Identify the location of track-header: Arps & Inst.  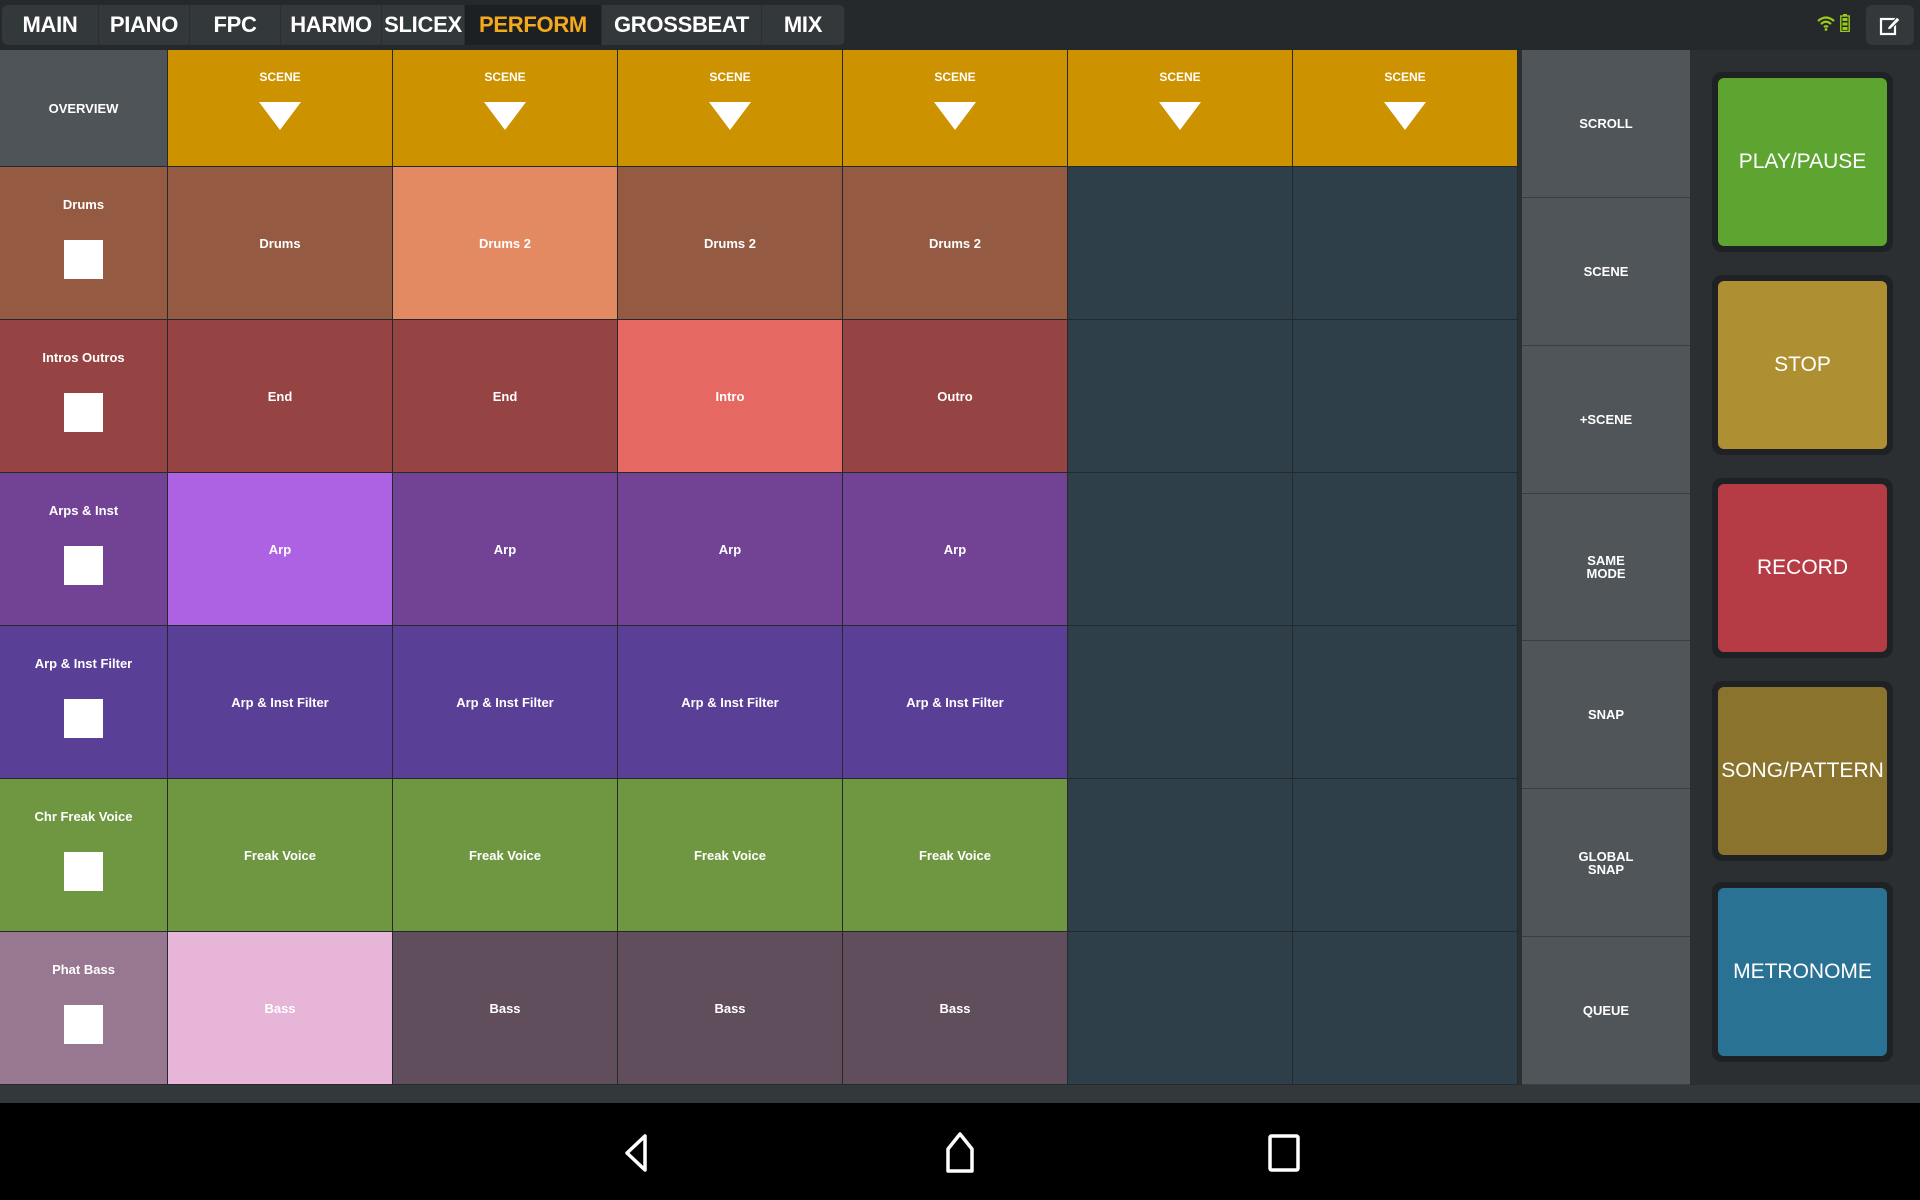
(84, 549).